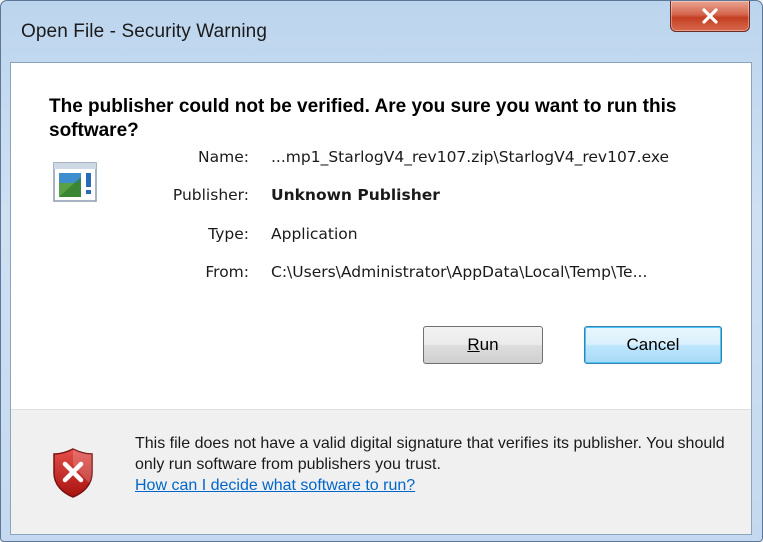 This screenshot has height=542, width=763. Describe the element at coordinates (144, 31) in the screenshot. I see `window-title: Open File - Security Warning` at that location.